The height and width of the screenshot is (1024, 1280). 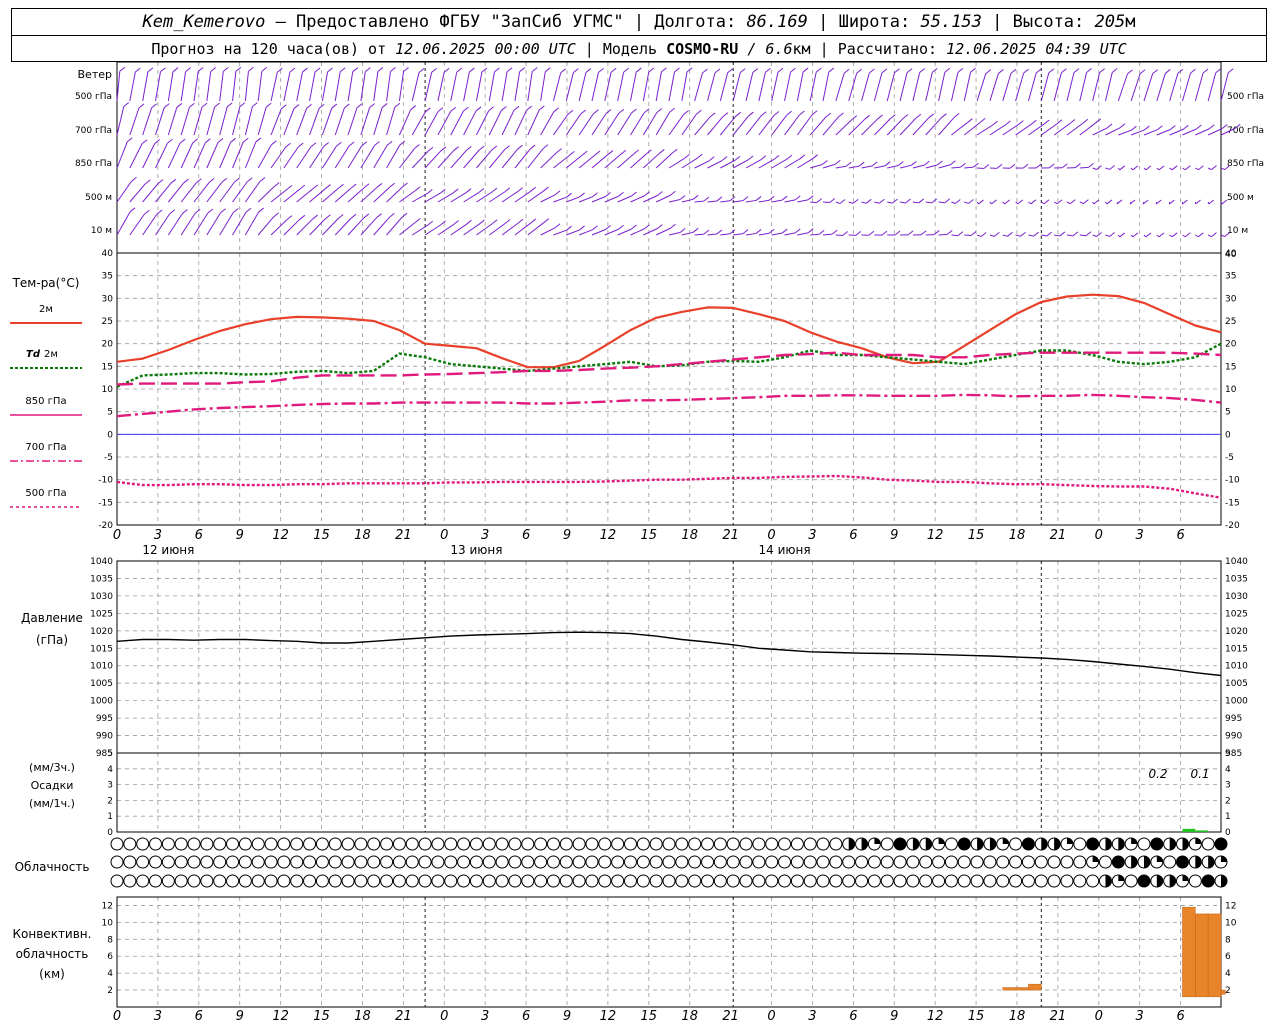 What do you see at coordinates (46, 283) in the screenshot?
I see `temp-title: Тем-ра(°C)` at bounding box center [46, 283].